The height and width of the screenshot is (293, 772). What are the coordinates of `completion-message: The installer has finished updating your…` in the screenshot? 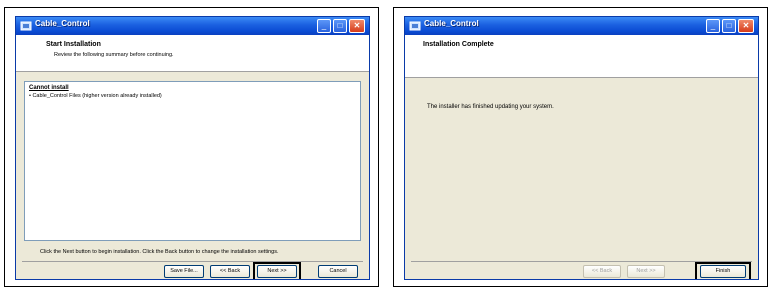 It's located at (490, 107).